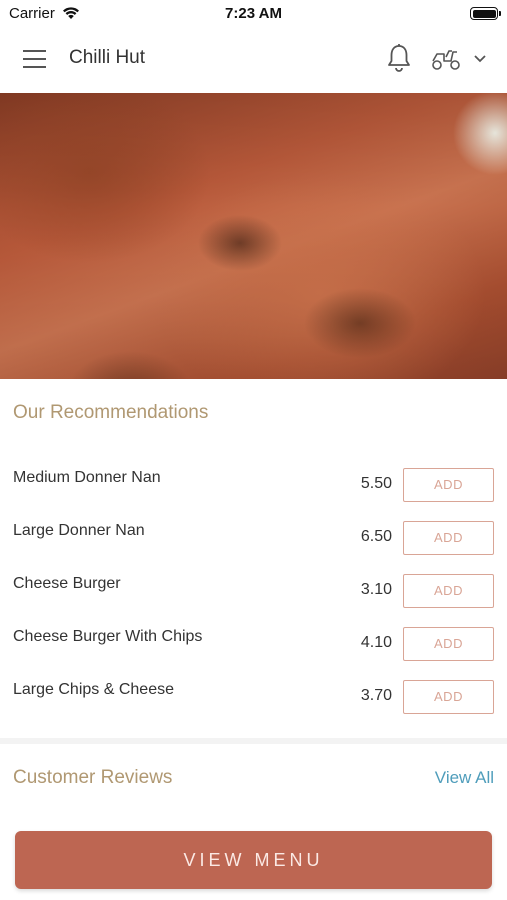 The width and height of the screenshot is (507, 900). I want to click on scooter-icon, so click(446, 59).